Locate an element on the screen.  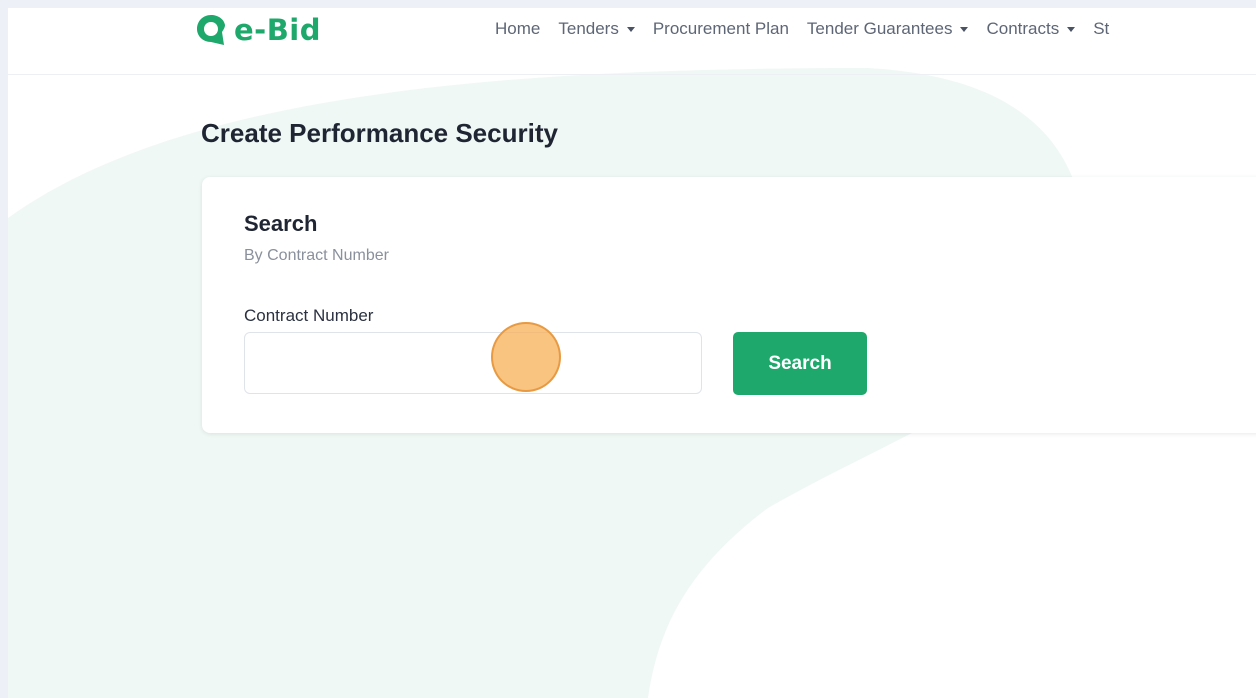
nav-procurement-plan: Procurement Plan is located at coordinates (721, 29).